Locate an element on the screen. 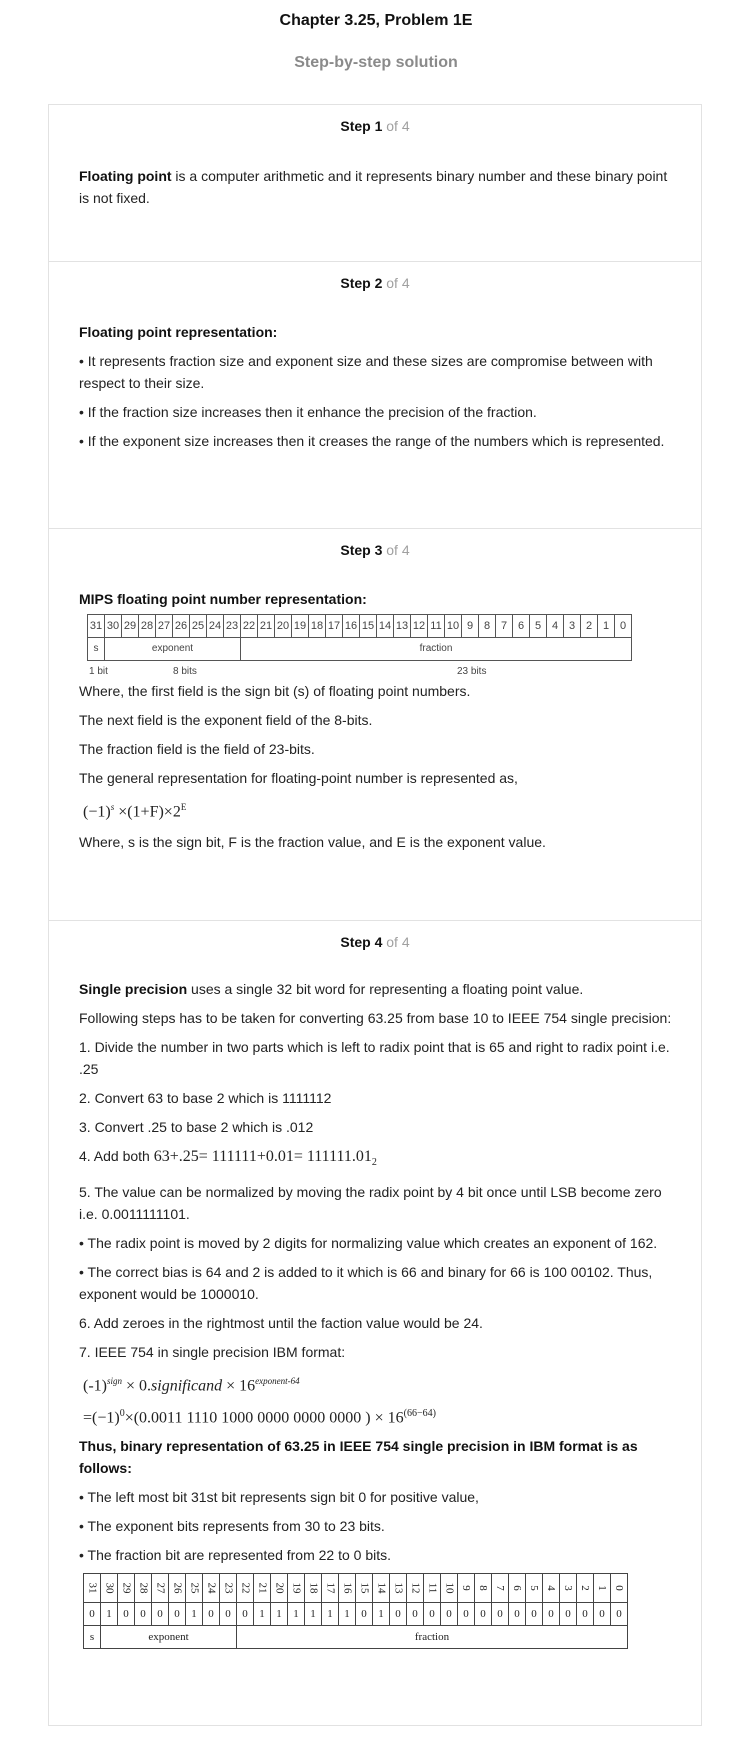 Image resolution: width=752 pixels, height=1753 pixels. bit-number-cell: 2 is located at coordinates (589, 626).